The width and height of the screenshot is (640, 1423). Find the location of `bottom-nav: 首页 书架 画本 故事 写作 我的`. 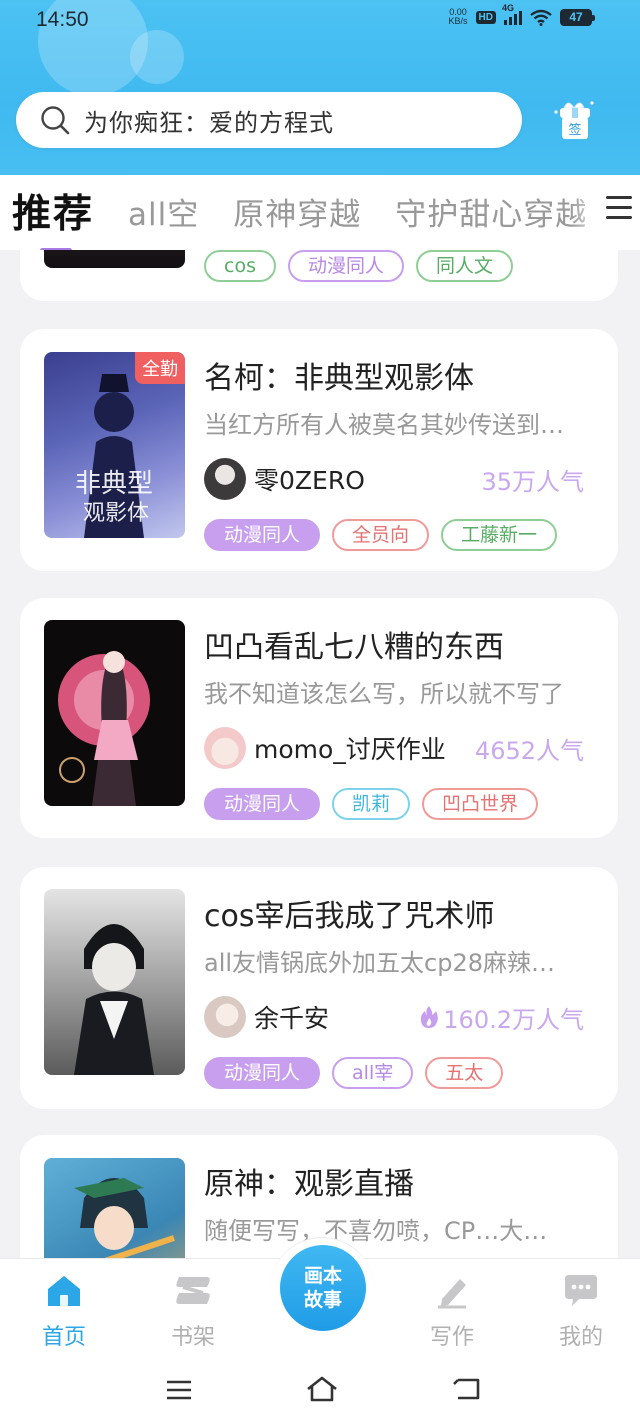

bottom-nav: 首页 书架 画本 故事 写作 我的 is located at coordinates (320, 1297).